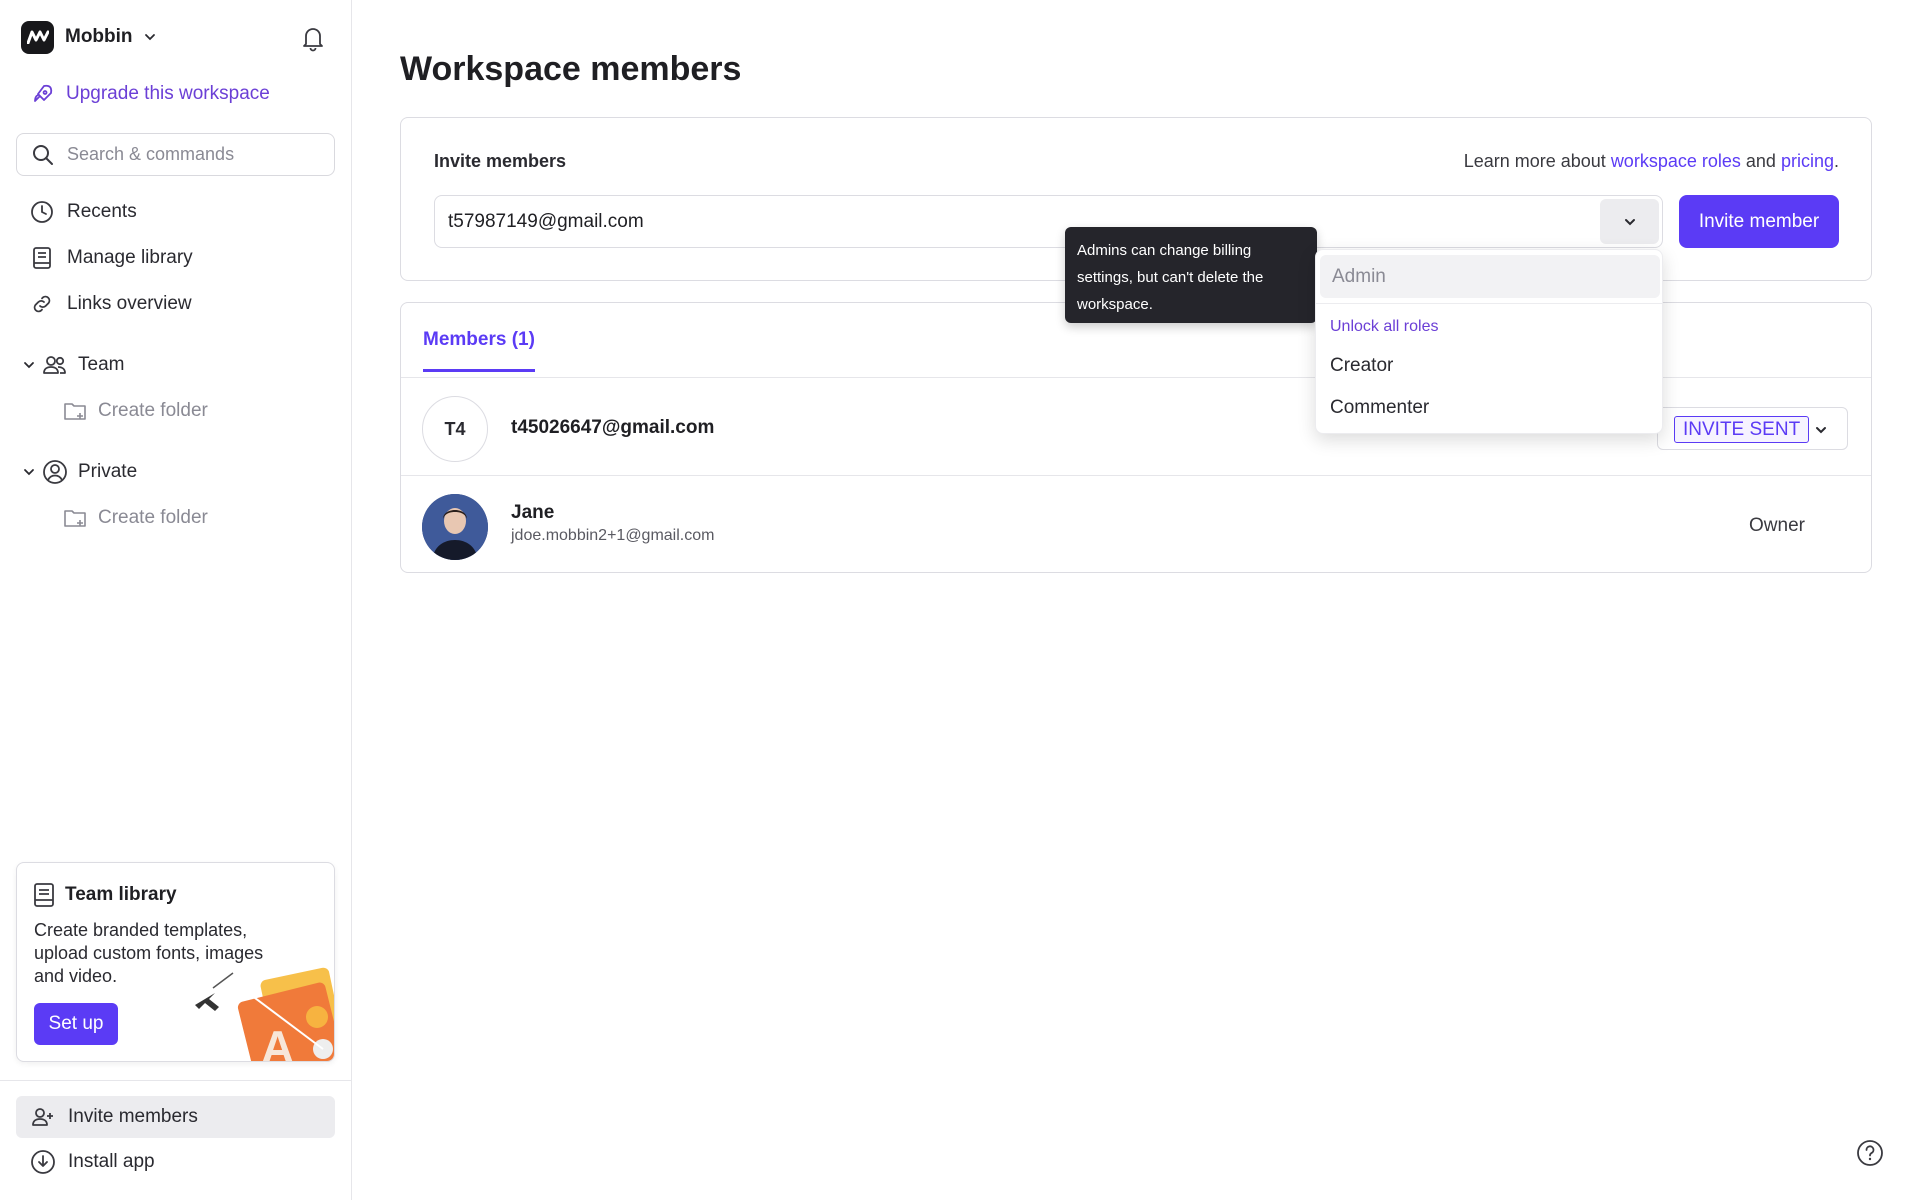 The width and height of the screenshot is (1920, 1200). I want to click on role-option-creator: Creator, so click(1361, 366).